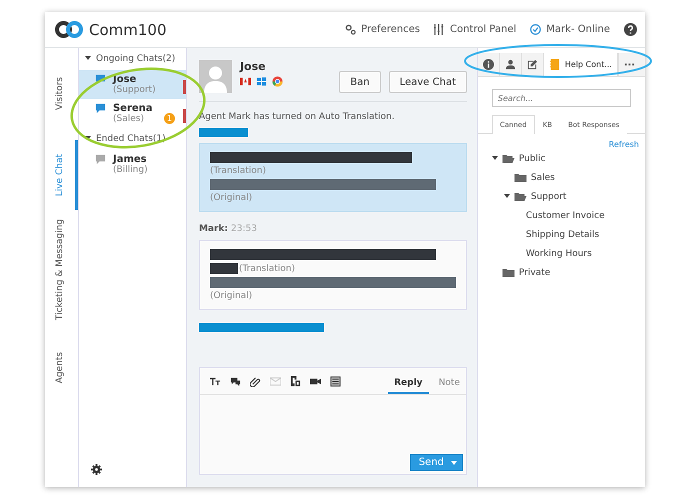 Image resolution: width=690 pixels, height=500 pixels. What do you see at coordinates (136, 59) in the screenshot?
I see `group-heading: Ongoing Chats(2)` at bounding box center [136, 59].